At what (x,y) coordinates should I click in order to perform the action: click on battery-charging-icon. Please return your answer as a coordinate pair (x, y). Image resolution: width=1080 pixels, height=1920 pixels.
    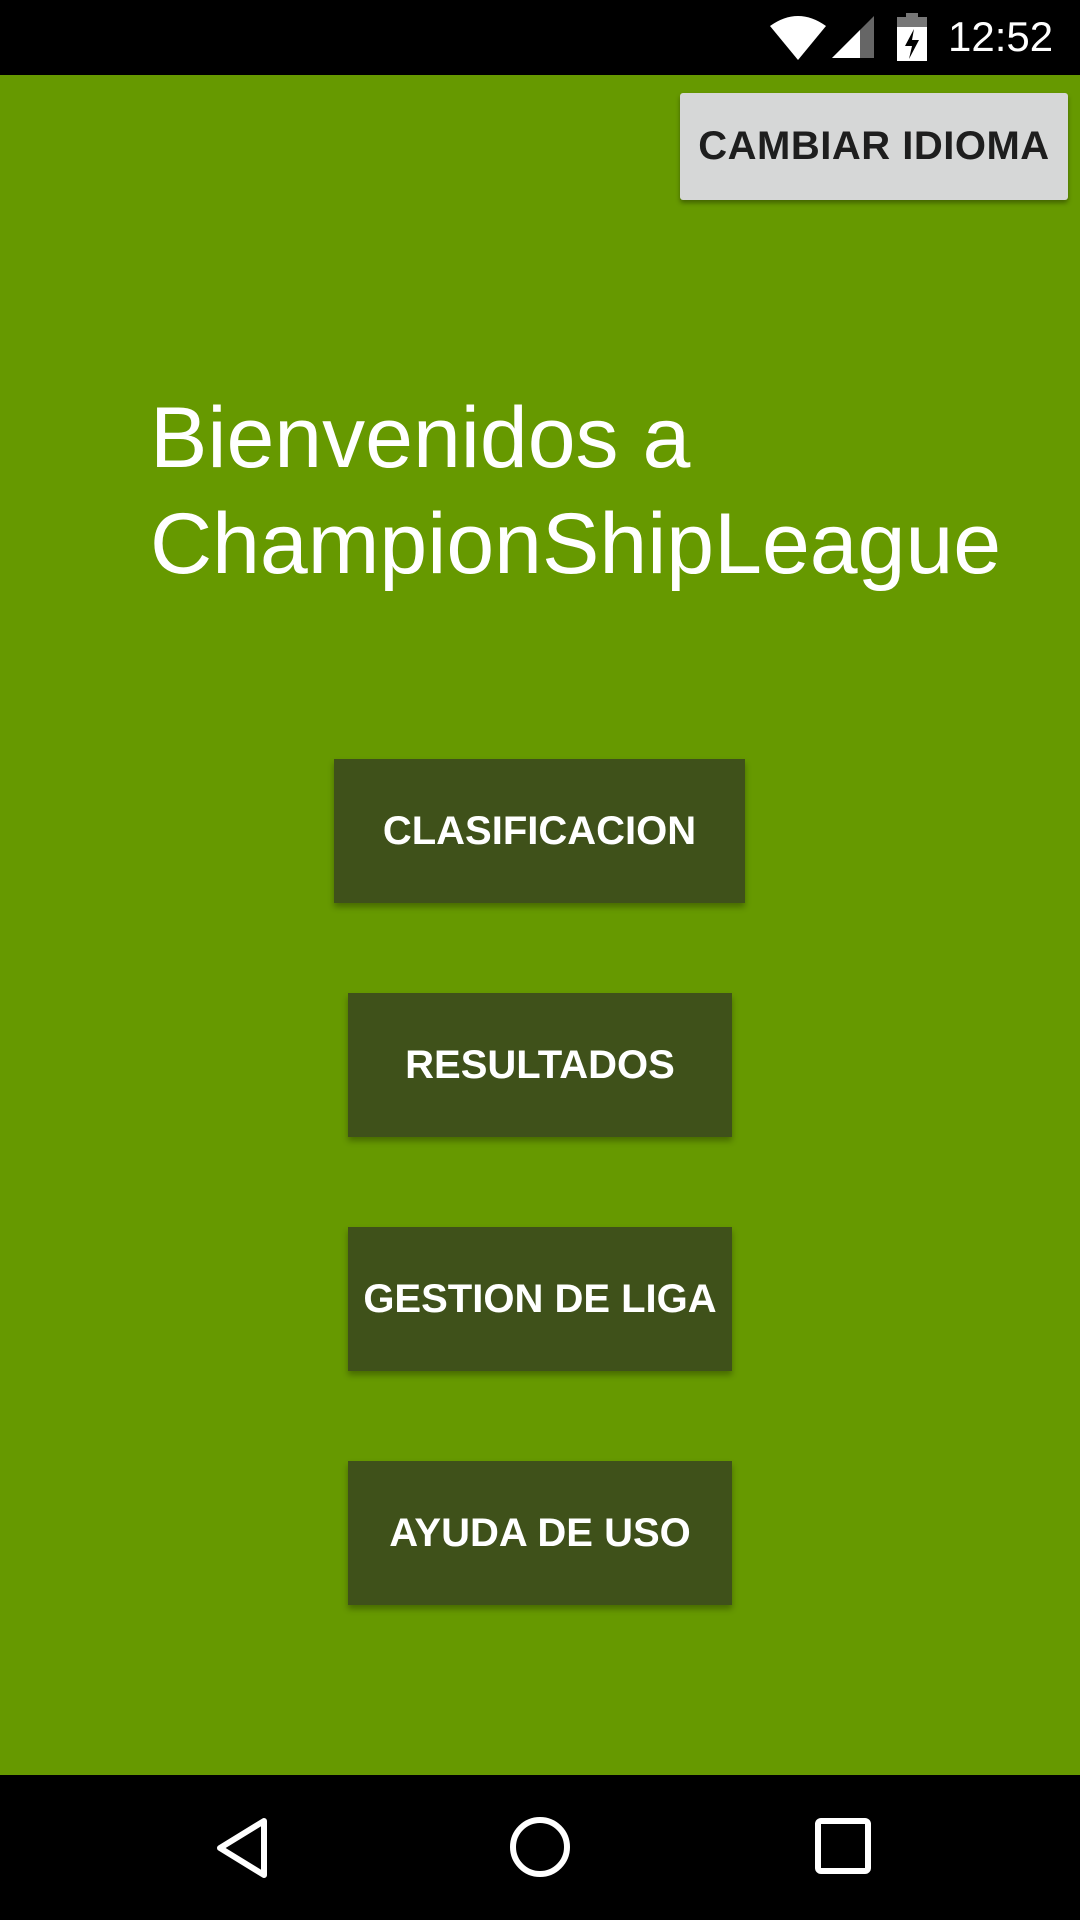
    Looking at the image, I should click on (912, 37).